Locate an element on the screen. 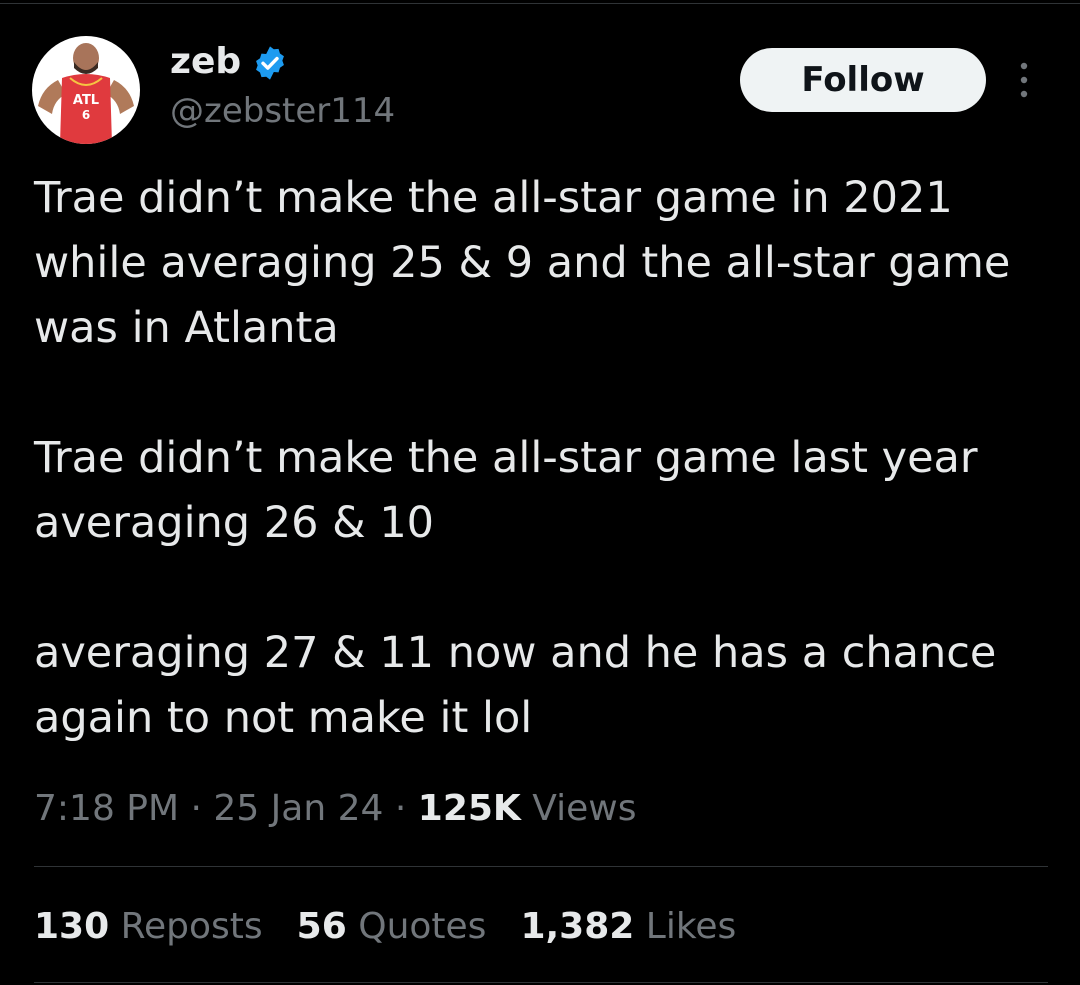  views-label: Views is located at coordinates (584, 808).